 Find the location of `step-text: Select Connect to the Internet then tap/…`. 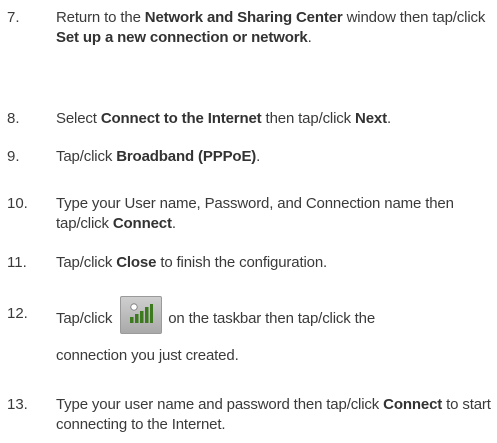

step-text: Select Connect to the Internet then tap/… is located at coordinates (223, 118).